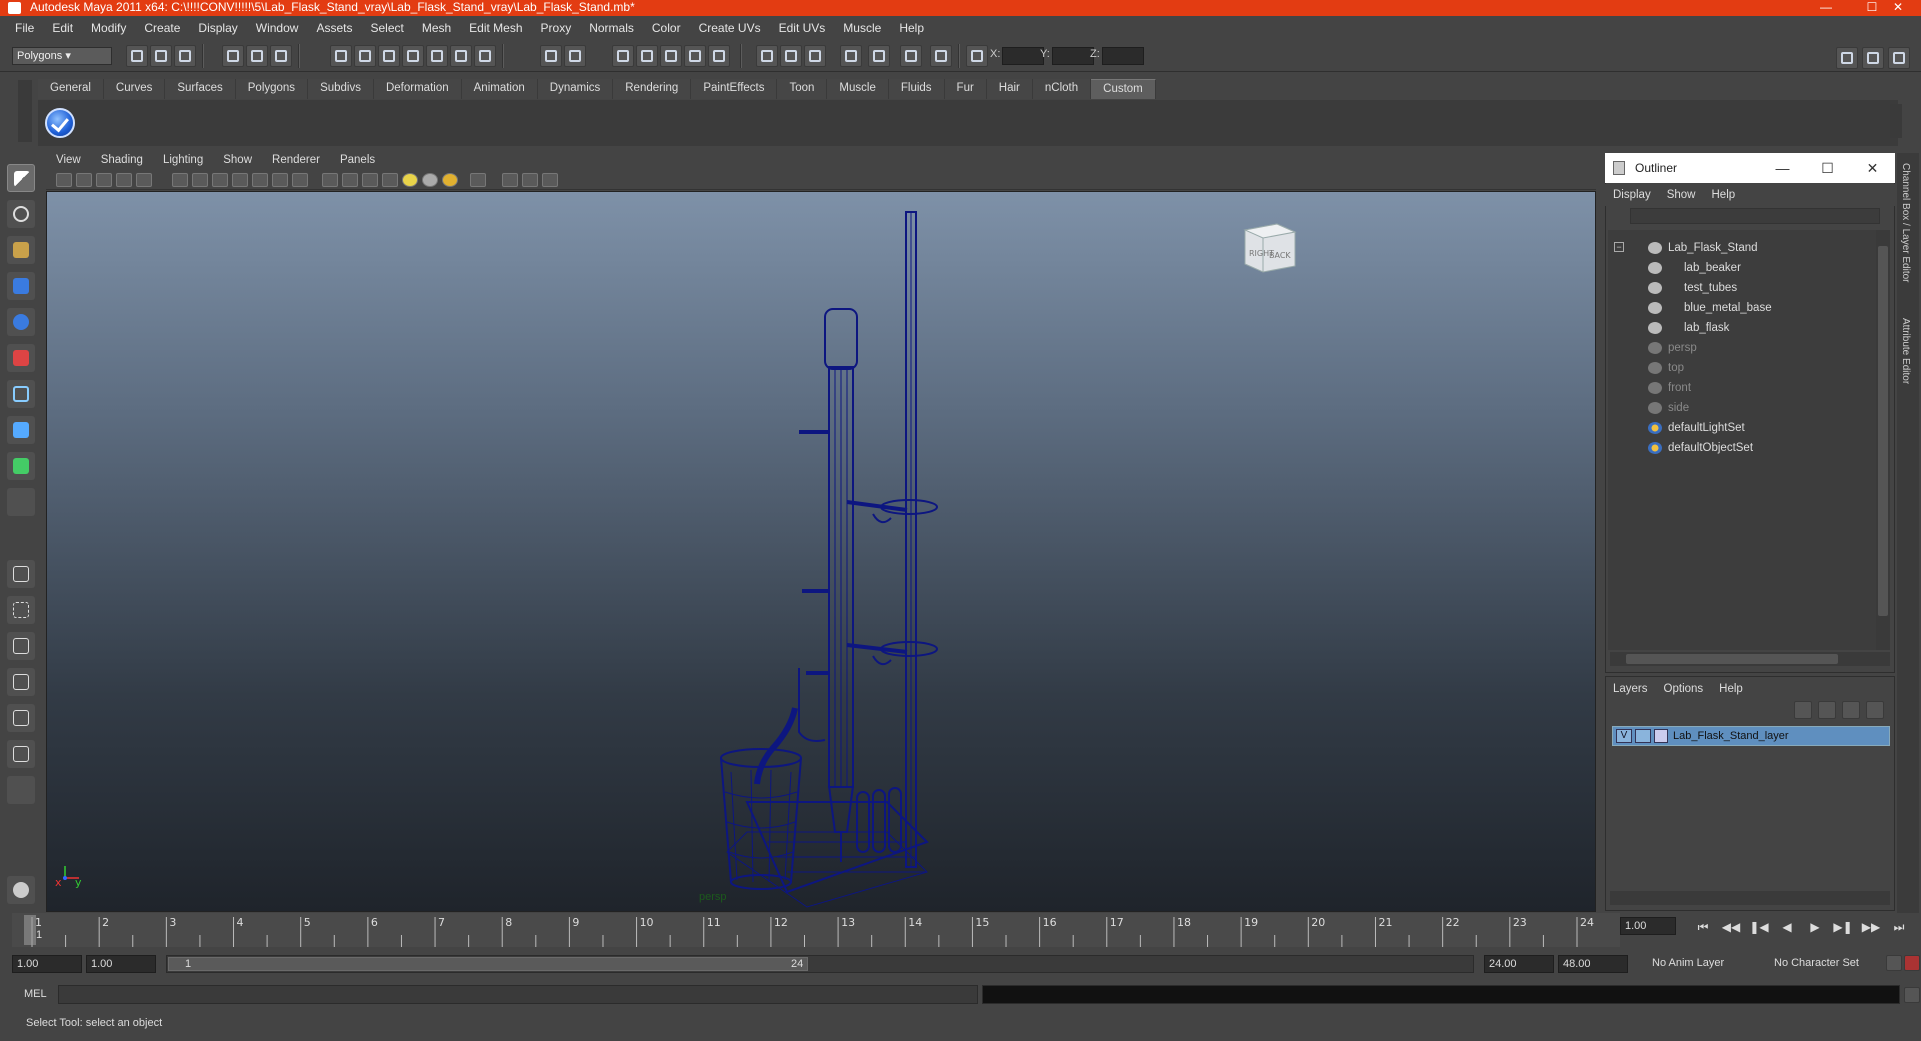  I want to click on animation-end-field: 48.00, so click(1593, 964).